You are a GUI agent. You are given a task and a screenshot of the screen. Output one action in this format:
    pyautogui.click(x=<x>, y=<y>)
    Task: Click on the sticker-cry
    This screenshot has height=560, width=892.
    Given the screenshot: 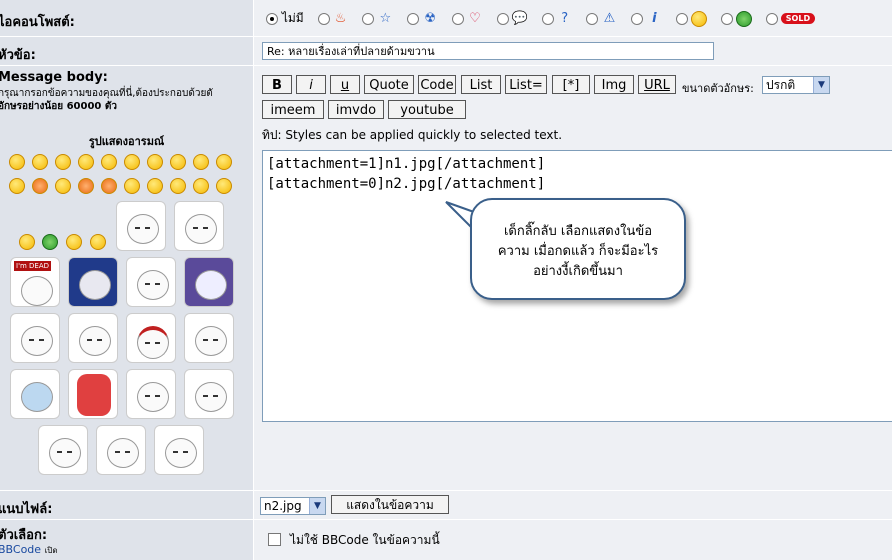 What is the action you would take?
    pyautogui.click(x=199, y=226)
    